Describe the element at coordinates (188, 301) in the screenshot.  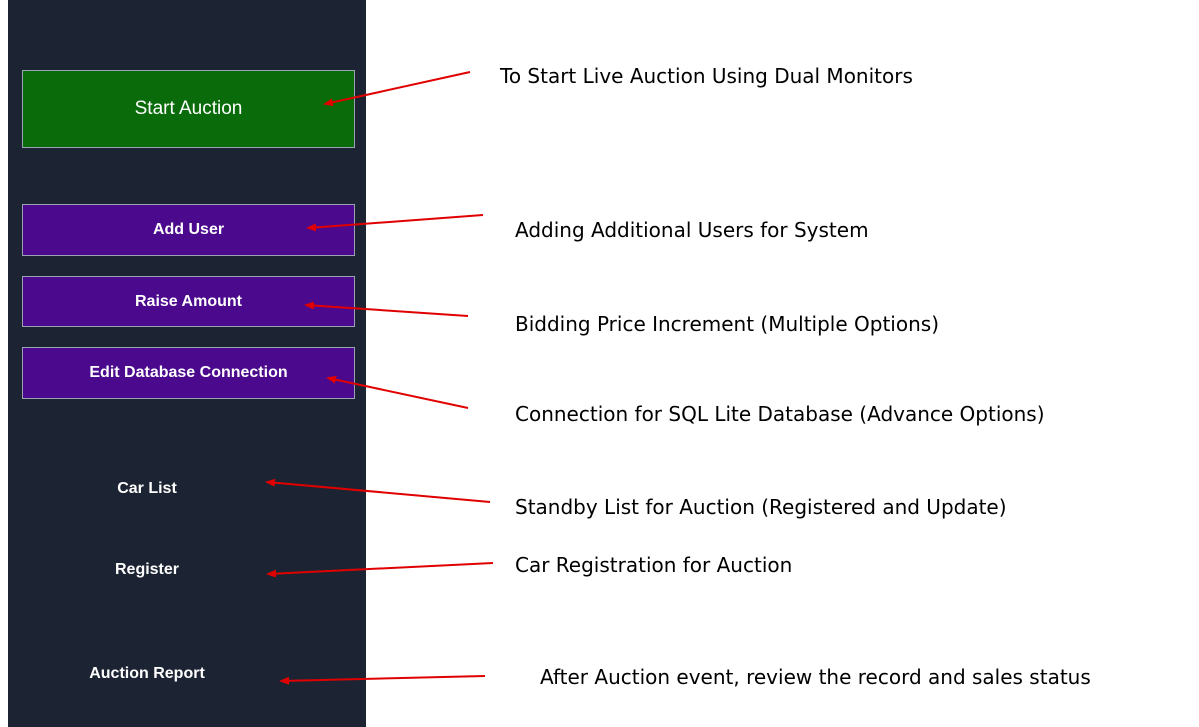
I see `raise-amount-button: Raise Amount` at that location.